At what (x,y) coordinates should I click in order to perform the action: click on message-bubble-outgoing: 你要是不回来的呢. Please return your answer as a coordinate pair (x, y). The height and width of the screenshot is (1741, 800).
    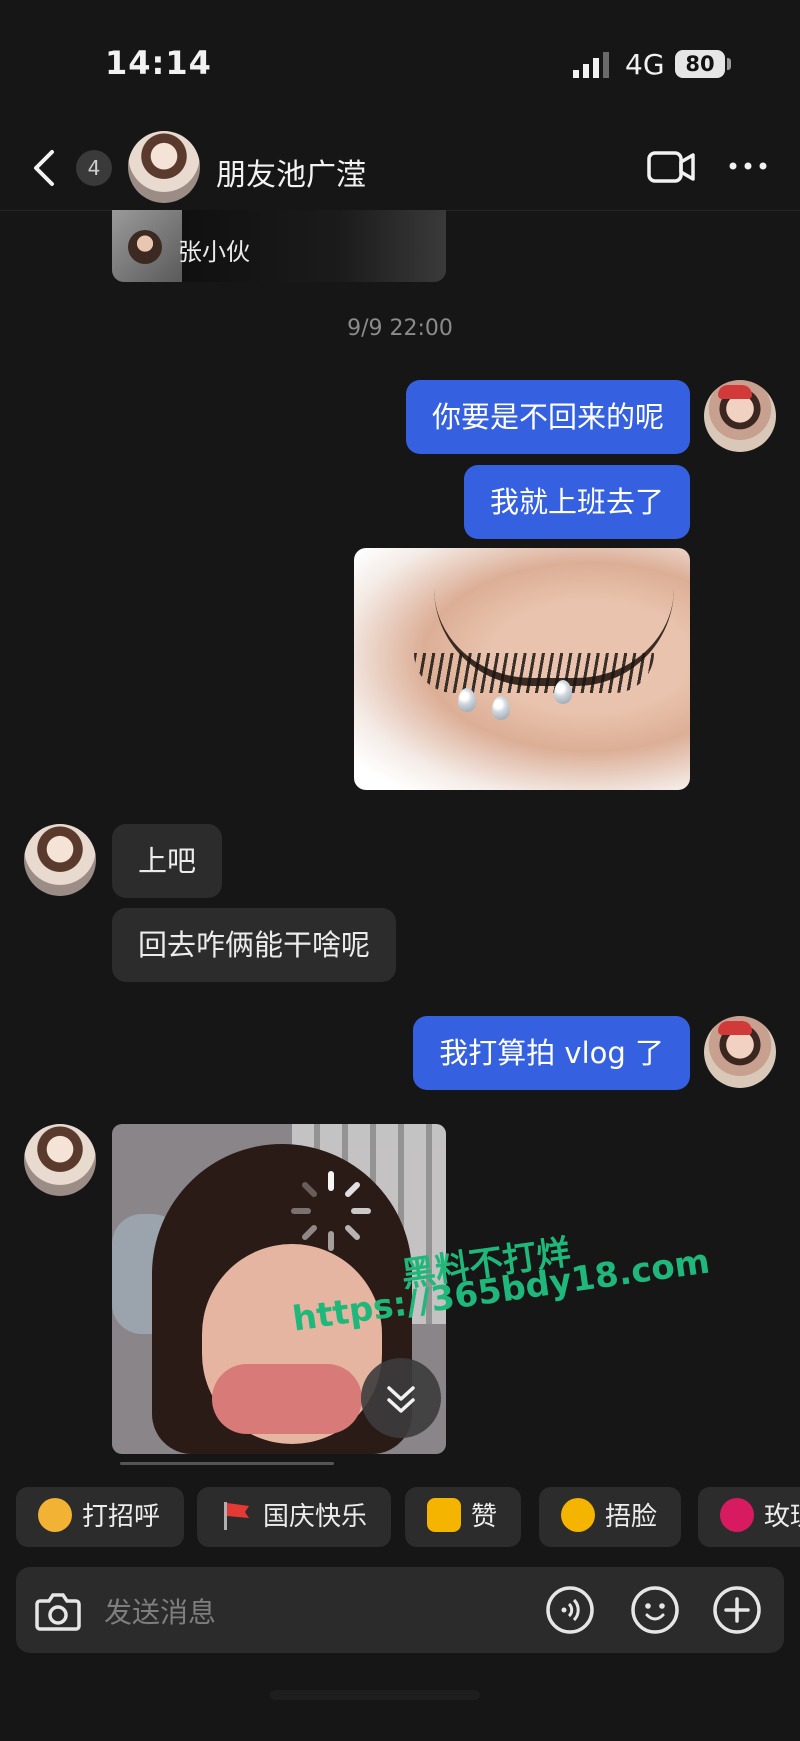
    Looking at the image, I should click on (547, 417).